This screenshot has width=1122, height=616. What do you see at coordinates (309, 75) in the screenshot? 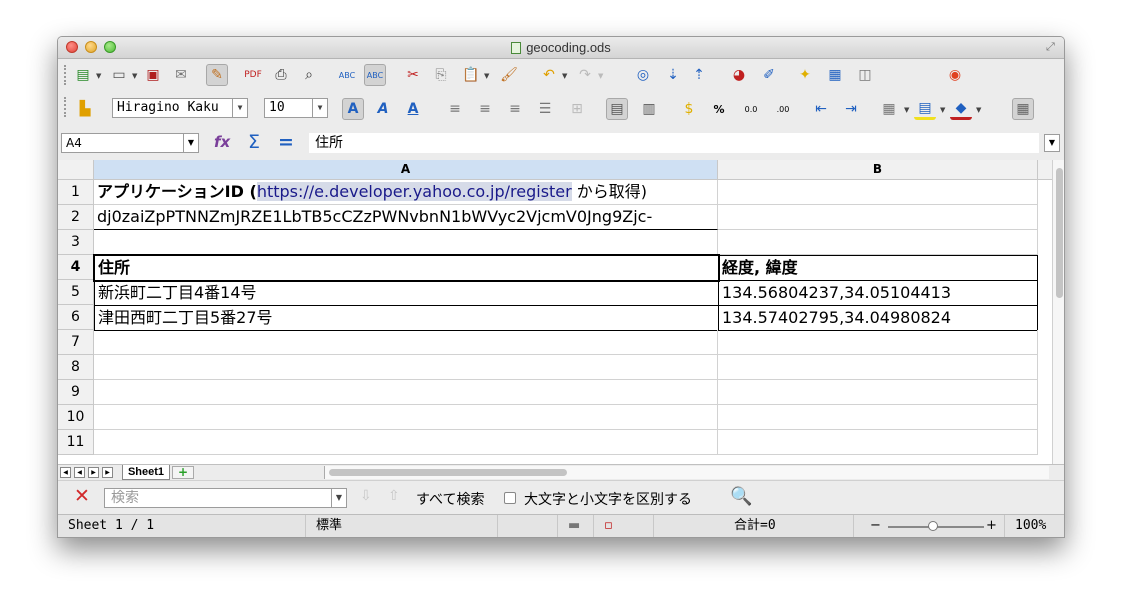
I see `print-preview-icon: ⌕` at bounding box center [309, 75].